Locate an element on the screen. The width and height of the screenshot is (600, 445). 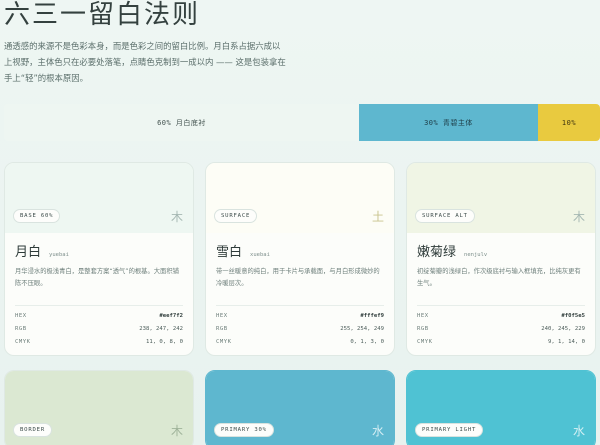
cmyk-value: 11, 0, 8, 0 is located at coordinates (164, 345).